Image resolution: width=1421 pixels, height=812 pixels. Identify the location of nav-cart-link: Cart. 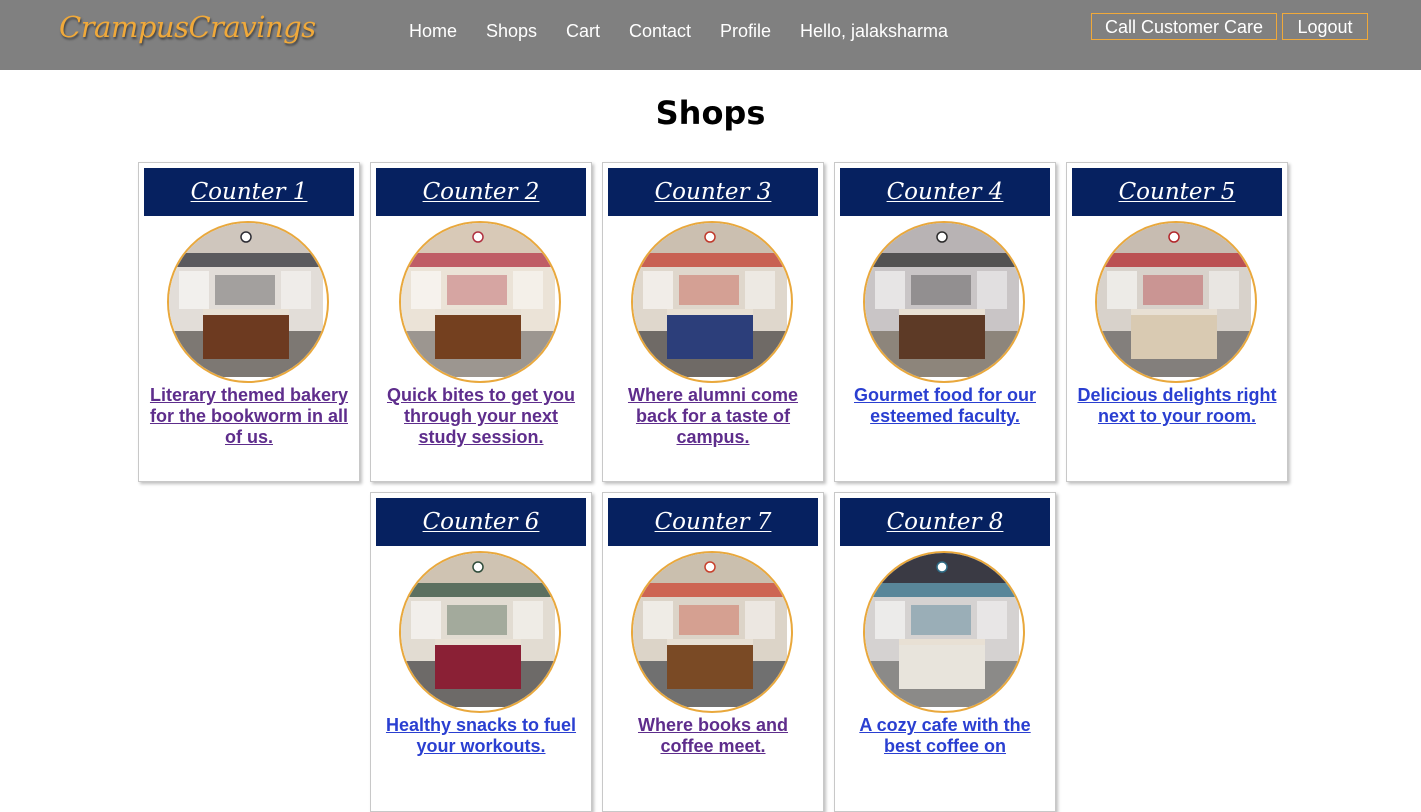
(583, 31).